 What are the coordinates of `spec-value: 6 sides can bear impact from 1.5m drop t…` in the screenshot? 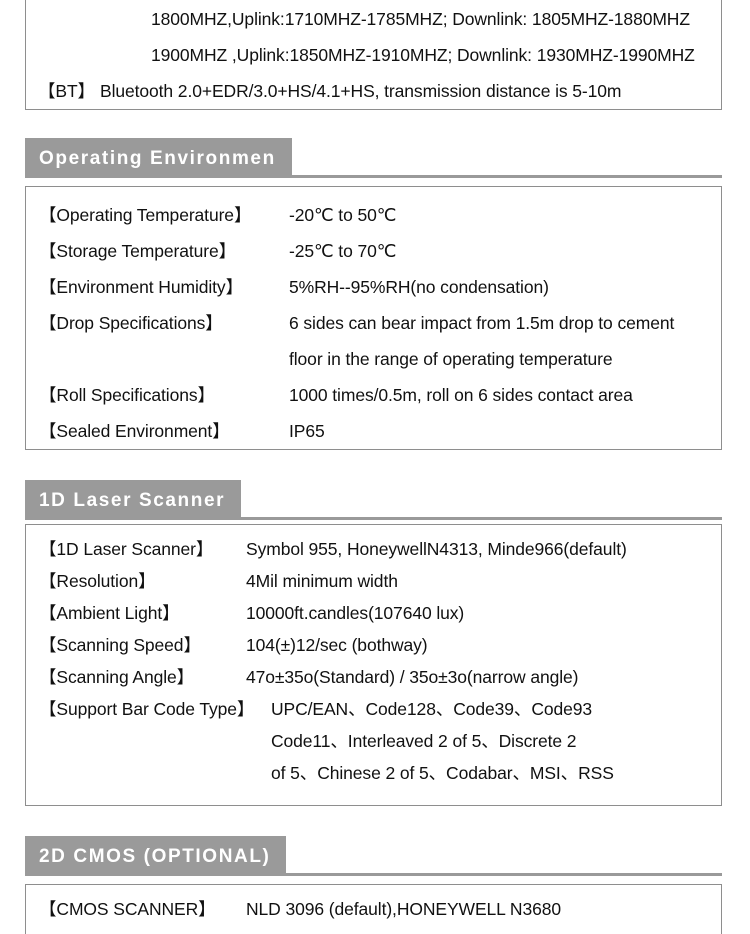 It's located at (482, 323).